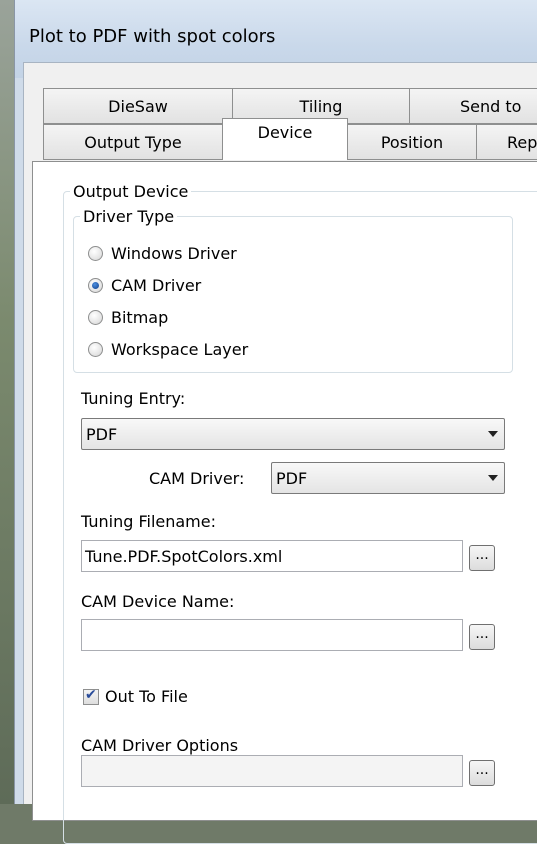  Describe the element at coordinates (272, 771) in the screenshot. I see `cam-driver-options-input` at that location.